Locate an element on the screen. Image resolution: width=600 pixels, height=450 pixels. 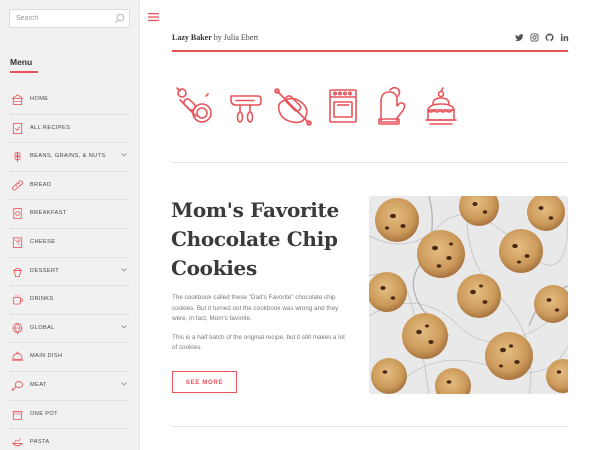
sidebar-item-cheese: CHEESE is located at coordinates (69, 243).